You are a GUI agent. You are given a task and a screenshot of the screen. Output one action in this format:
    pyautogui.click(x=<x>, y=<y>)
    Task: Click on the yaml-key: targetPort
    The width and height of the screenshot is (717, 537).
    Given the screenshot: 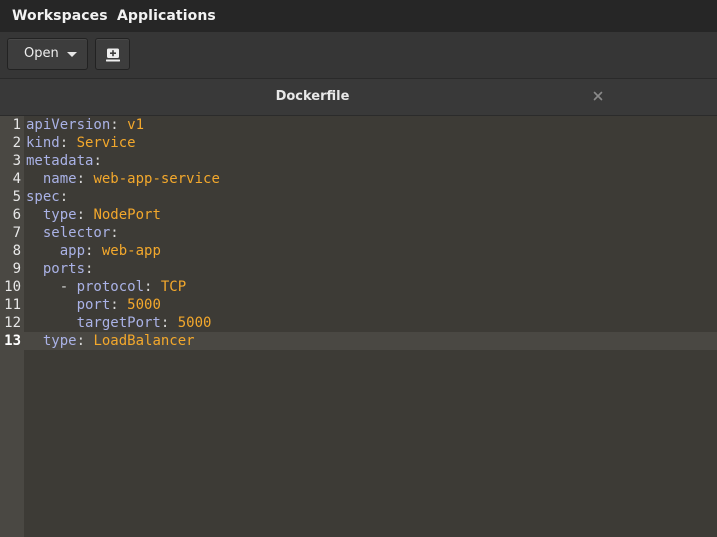 What is the action you would take?
    pyautogui.click(x=118, y=323)
    